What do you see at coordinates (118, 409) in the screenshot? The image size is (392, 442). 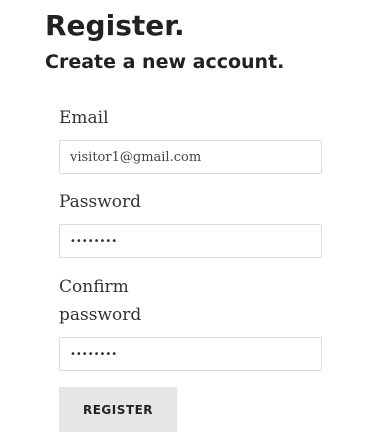 I see `register-button: REGISTER` at bounding box center [118, 409].